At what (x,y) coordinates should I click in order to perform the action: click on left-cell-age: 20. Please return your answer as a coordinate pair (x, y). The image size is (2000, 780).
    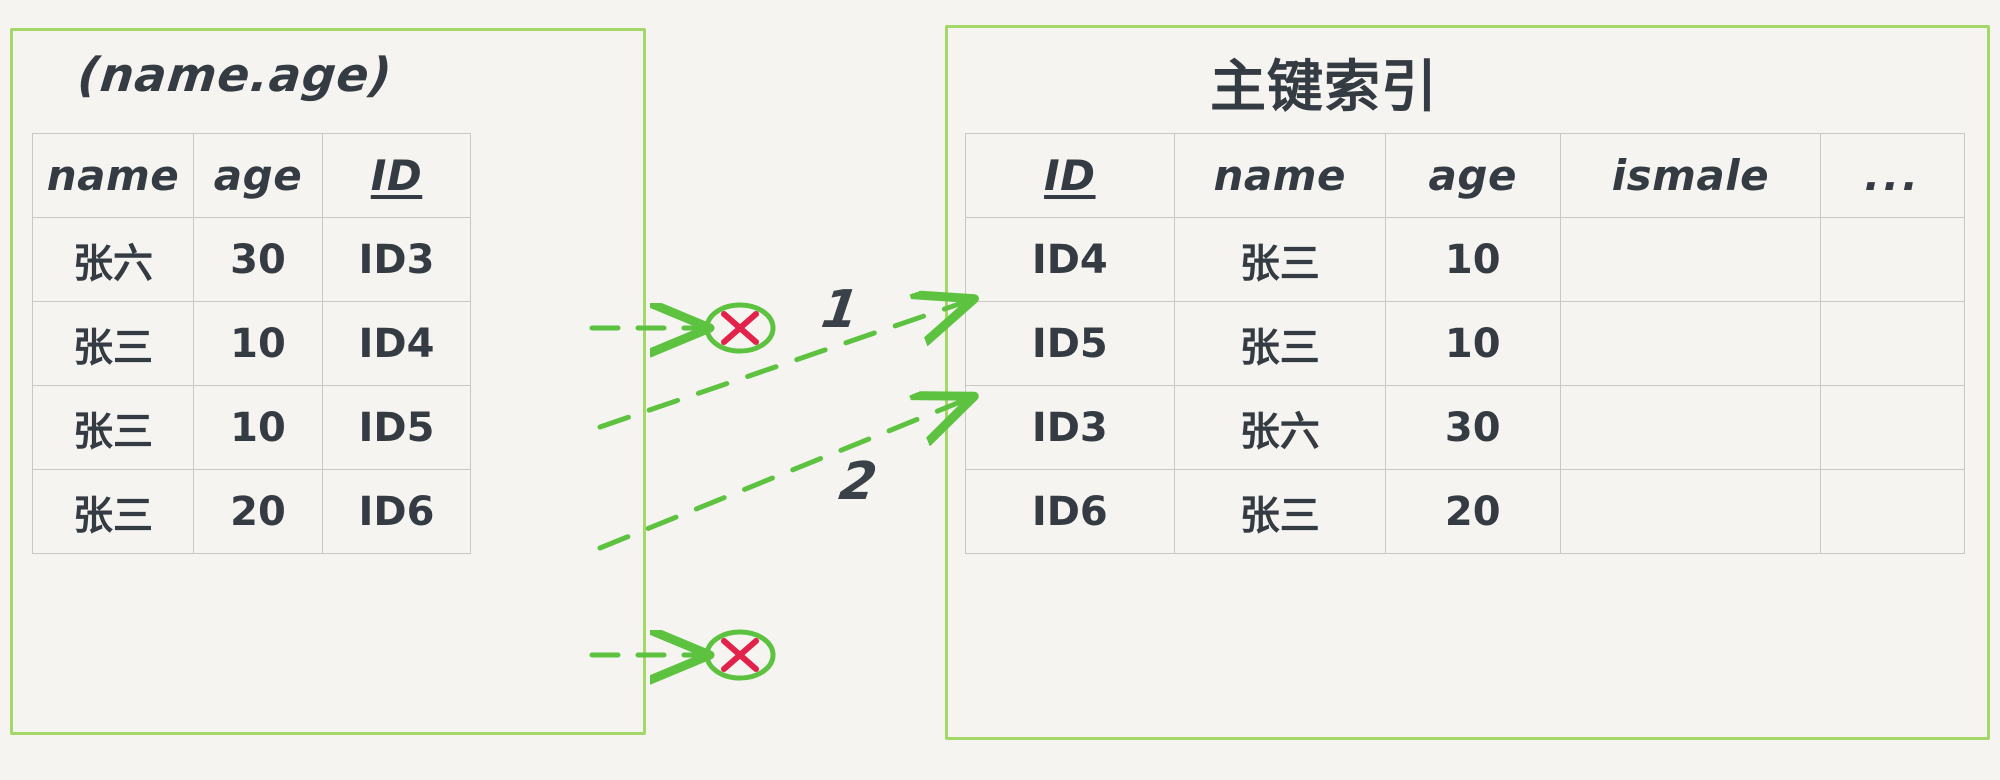
    Looking at the image, I should click on (258, 511).